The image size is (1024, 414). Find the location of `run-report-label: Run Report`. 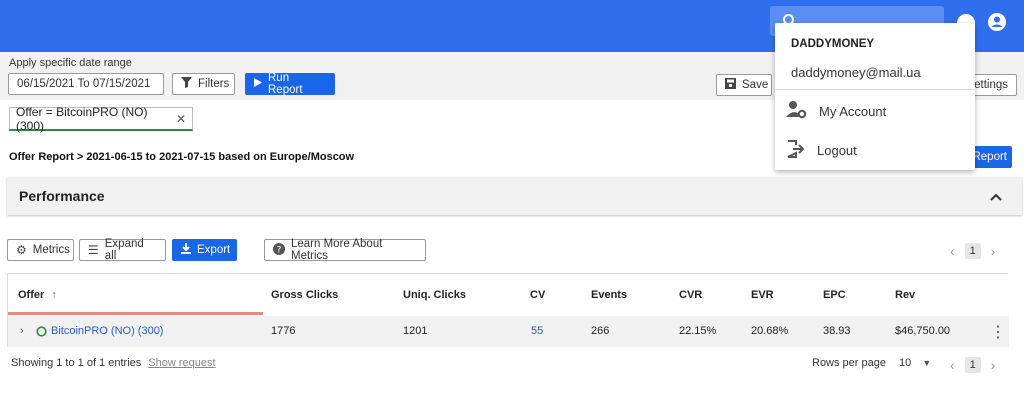

run-report-label: Run Report is located at coordinates (285, 84).